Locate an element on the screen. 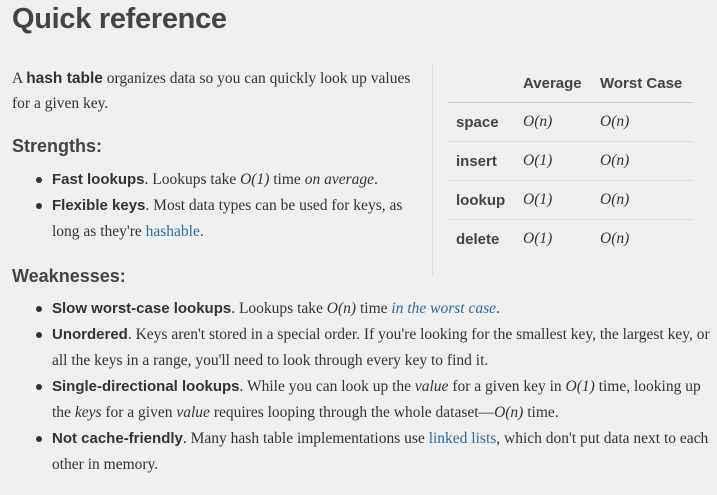 The image size is (717, 495). operation-cell: space is located at coordinates (485, 122).